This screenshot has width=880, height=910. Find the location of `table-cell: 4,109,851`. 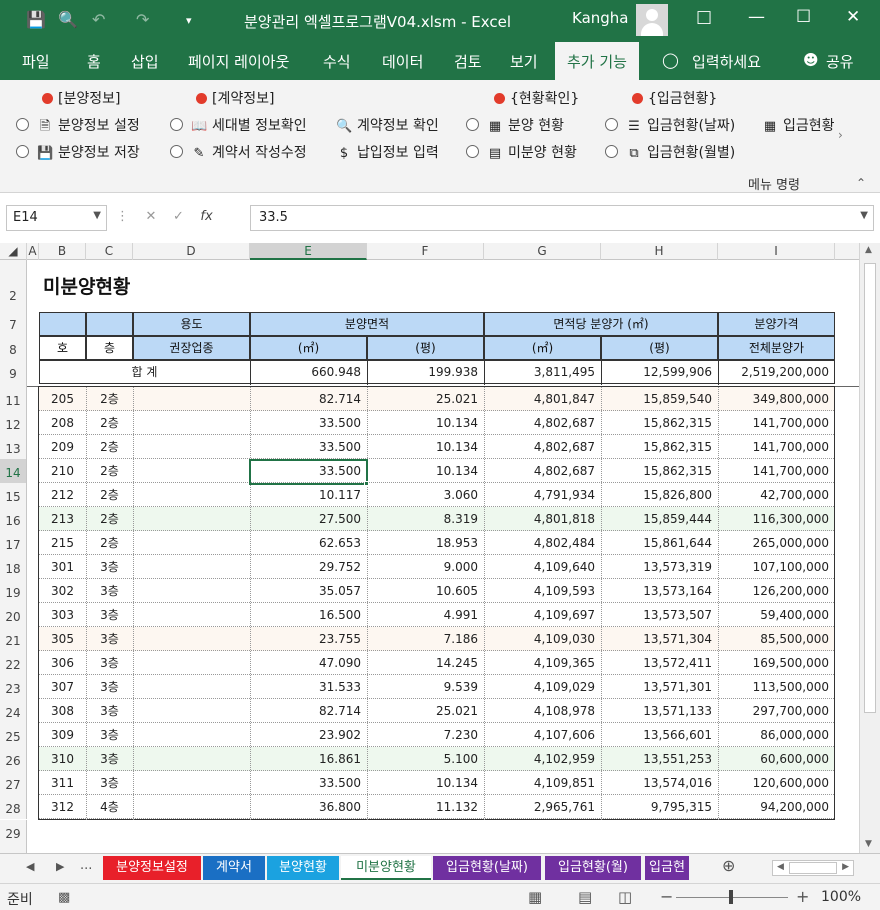

table-cell: 4,109,851 is located at coordinates (542, 784).